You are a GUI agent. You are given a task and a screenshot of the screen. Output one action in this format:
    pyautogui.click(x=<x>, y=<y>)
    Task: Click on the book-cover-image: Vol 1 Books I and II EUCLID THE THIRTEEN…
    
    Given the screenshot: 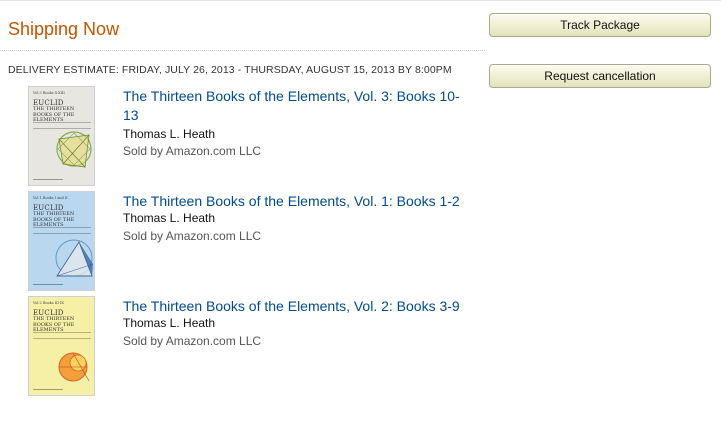 What is the action you would take?
    pyautogui.click(x=61, y=241)
    